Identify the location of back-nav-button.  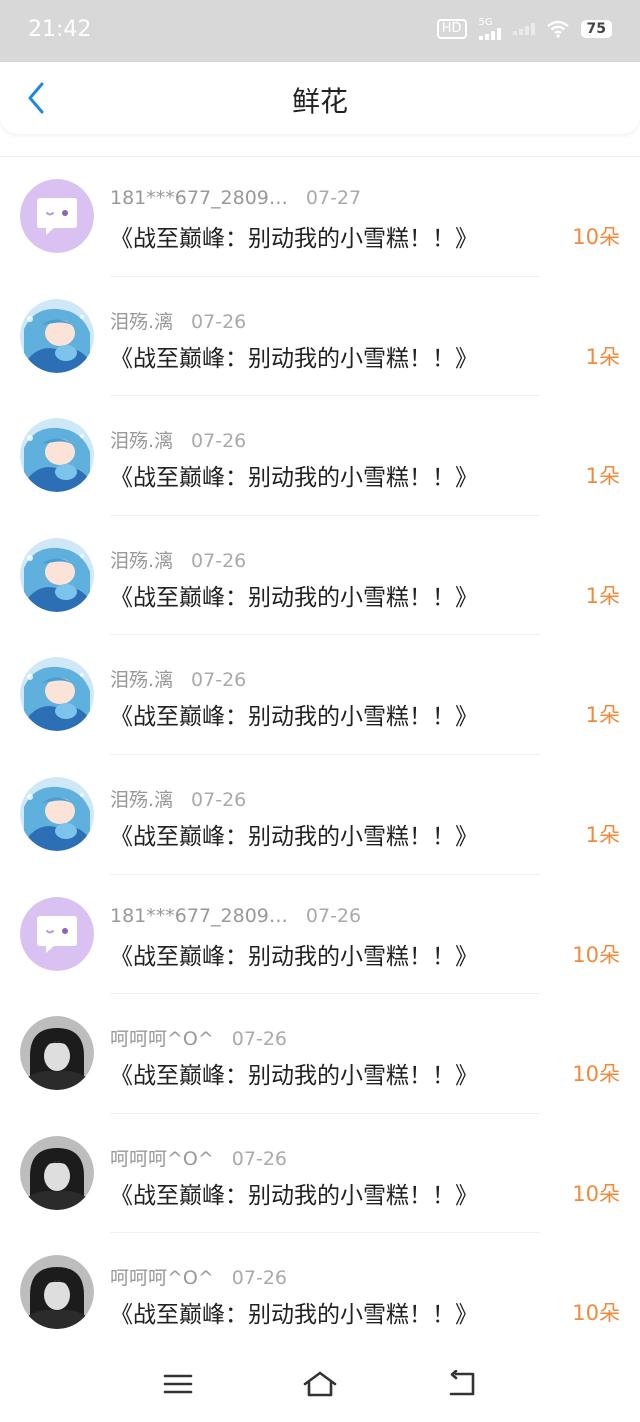
(462, 1384).